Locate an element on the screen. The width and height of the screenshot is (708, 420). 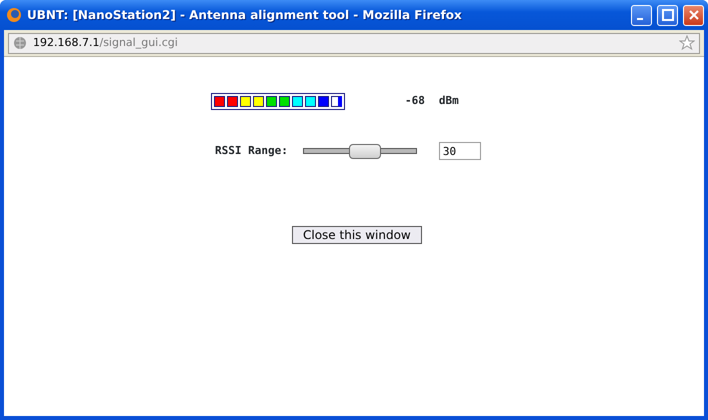
bookmark-star-icon is located at coordinates (687, 43).